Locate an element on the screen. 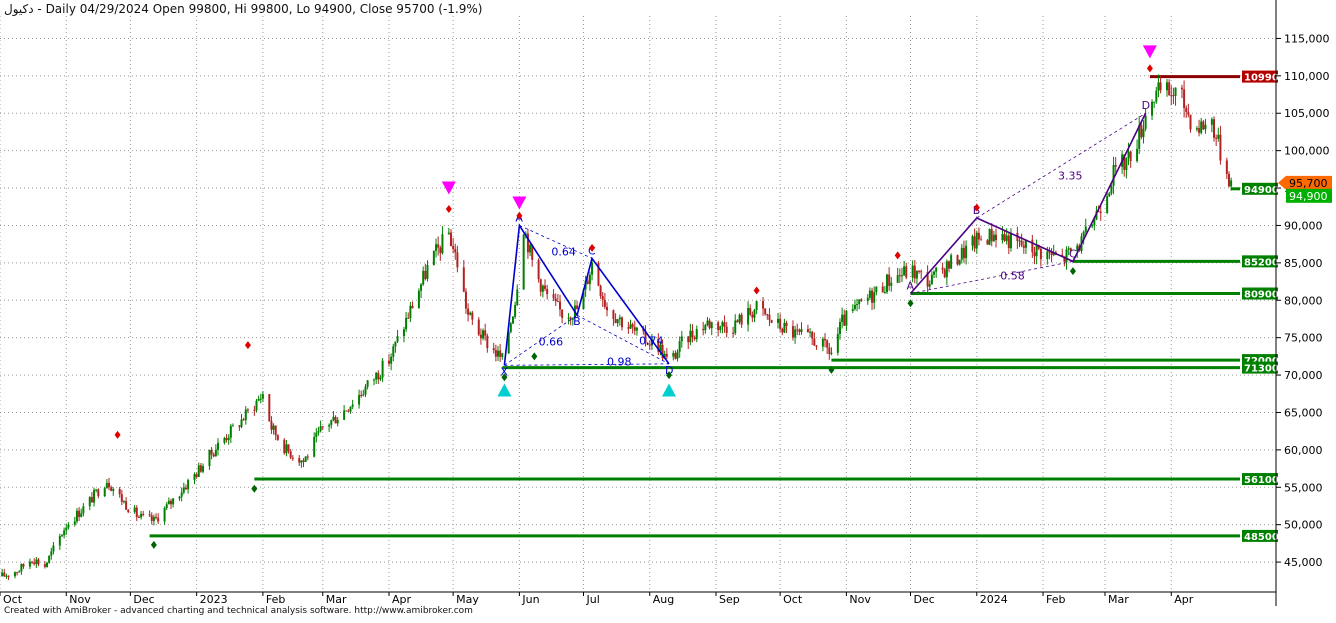 Image resolution: width=1336 pixels, height=623 pixels. support-label: 80900 is located at coordinates (1261, 295).